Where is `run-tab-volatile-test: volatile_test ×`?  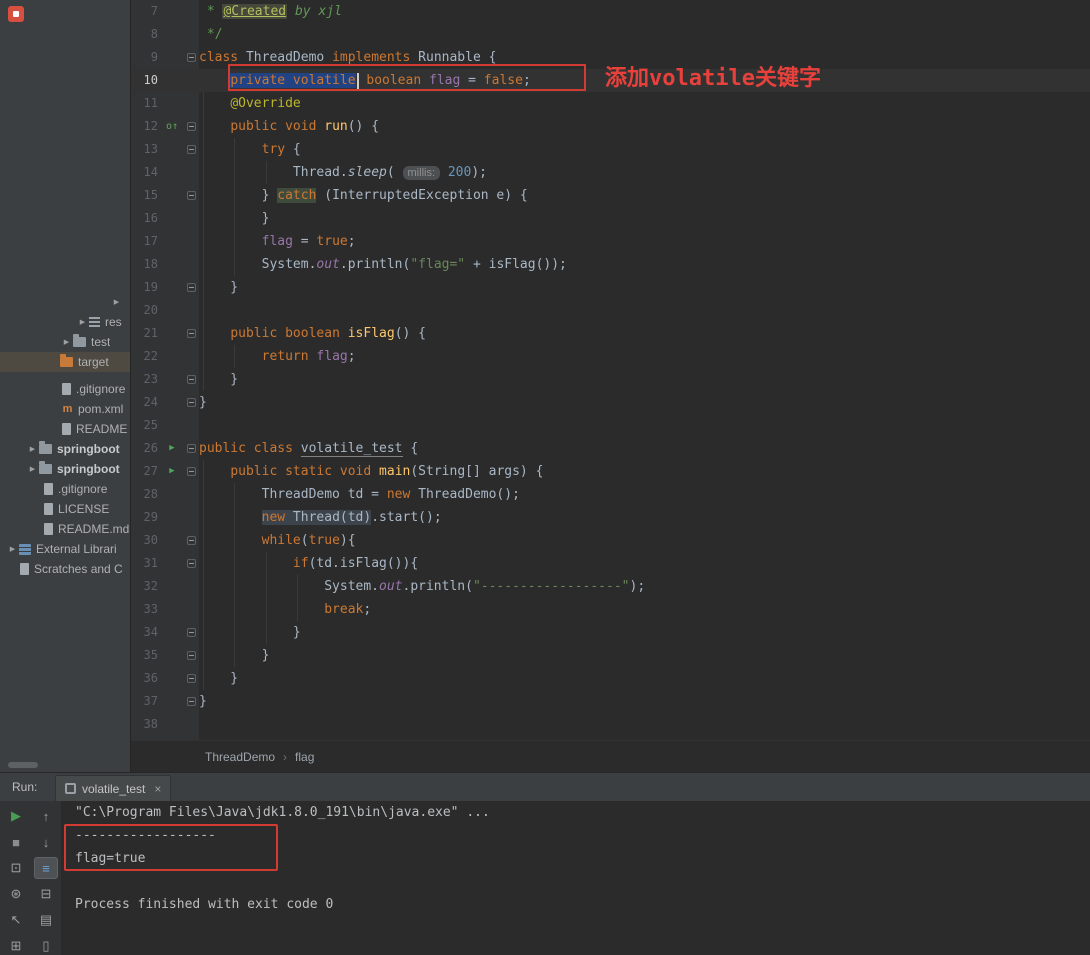
run-tab-volatile-test: volatile_test × is located at coordinates (113, 788).